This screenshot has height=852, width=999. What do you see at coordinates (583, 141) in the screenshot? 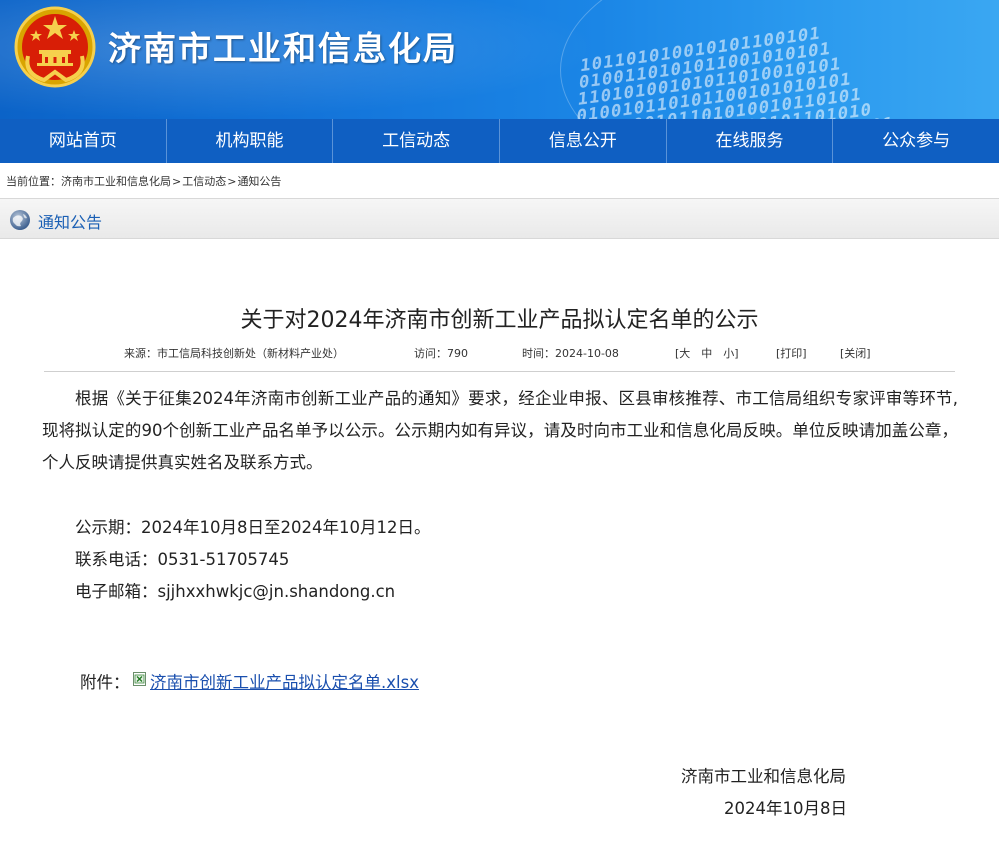
I see `nav-item-disclosure: 信息公开` at bounding box center [583, 141].